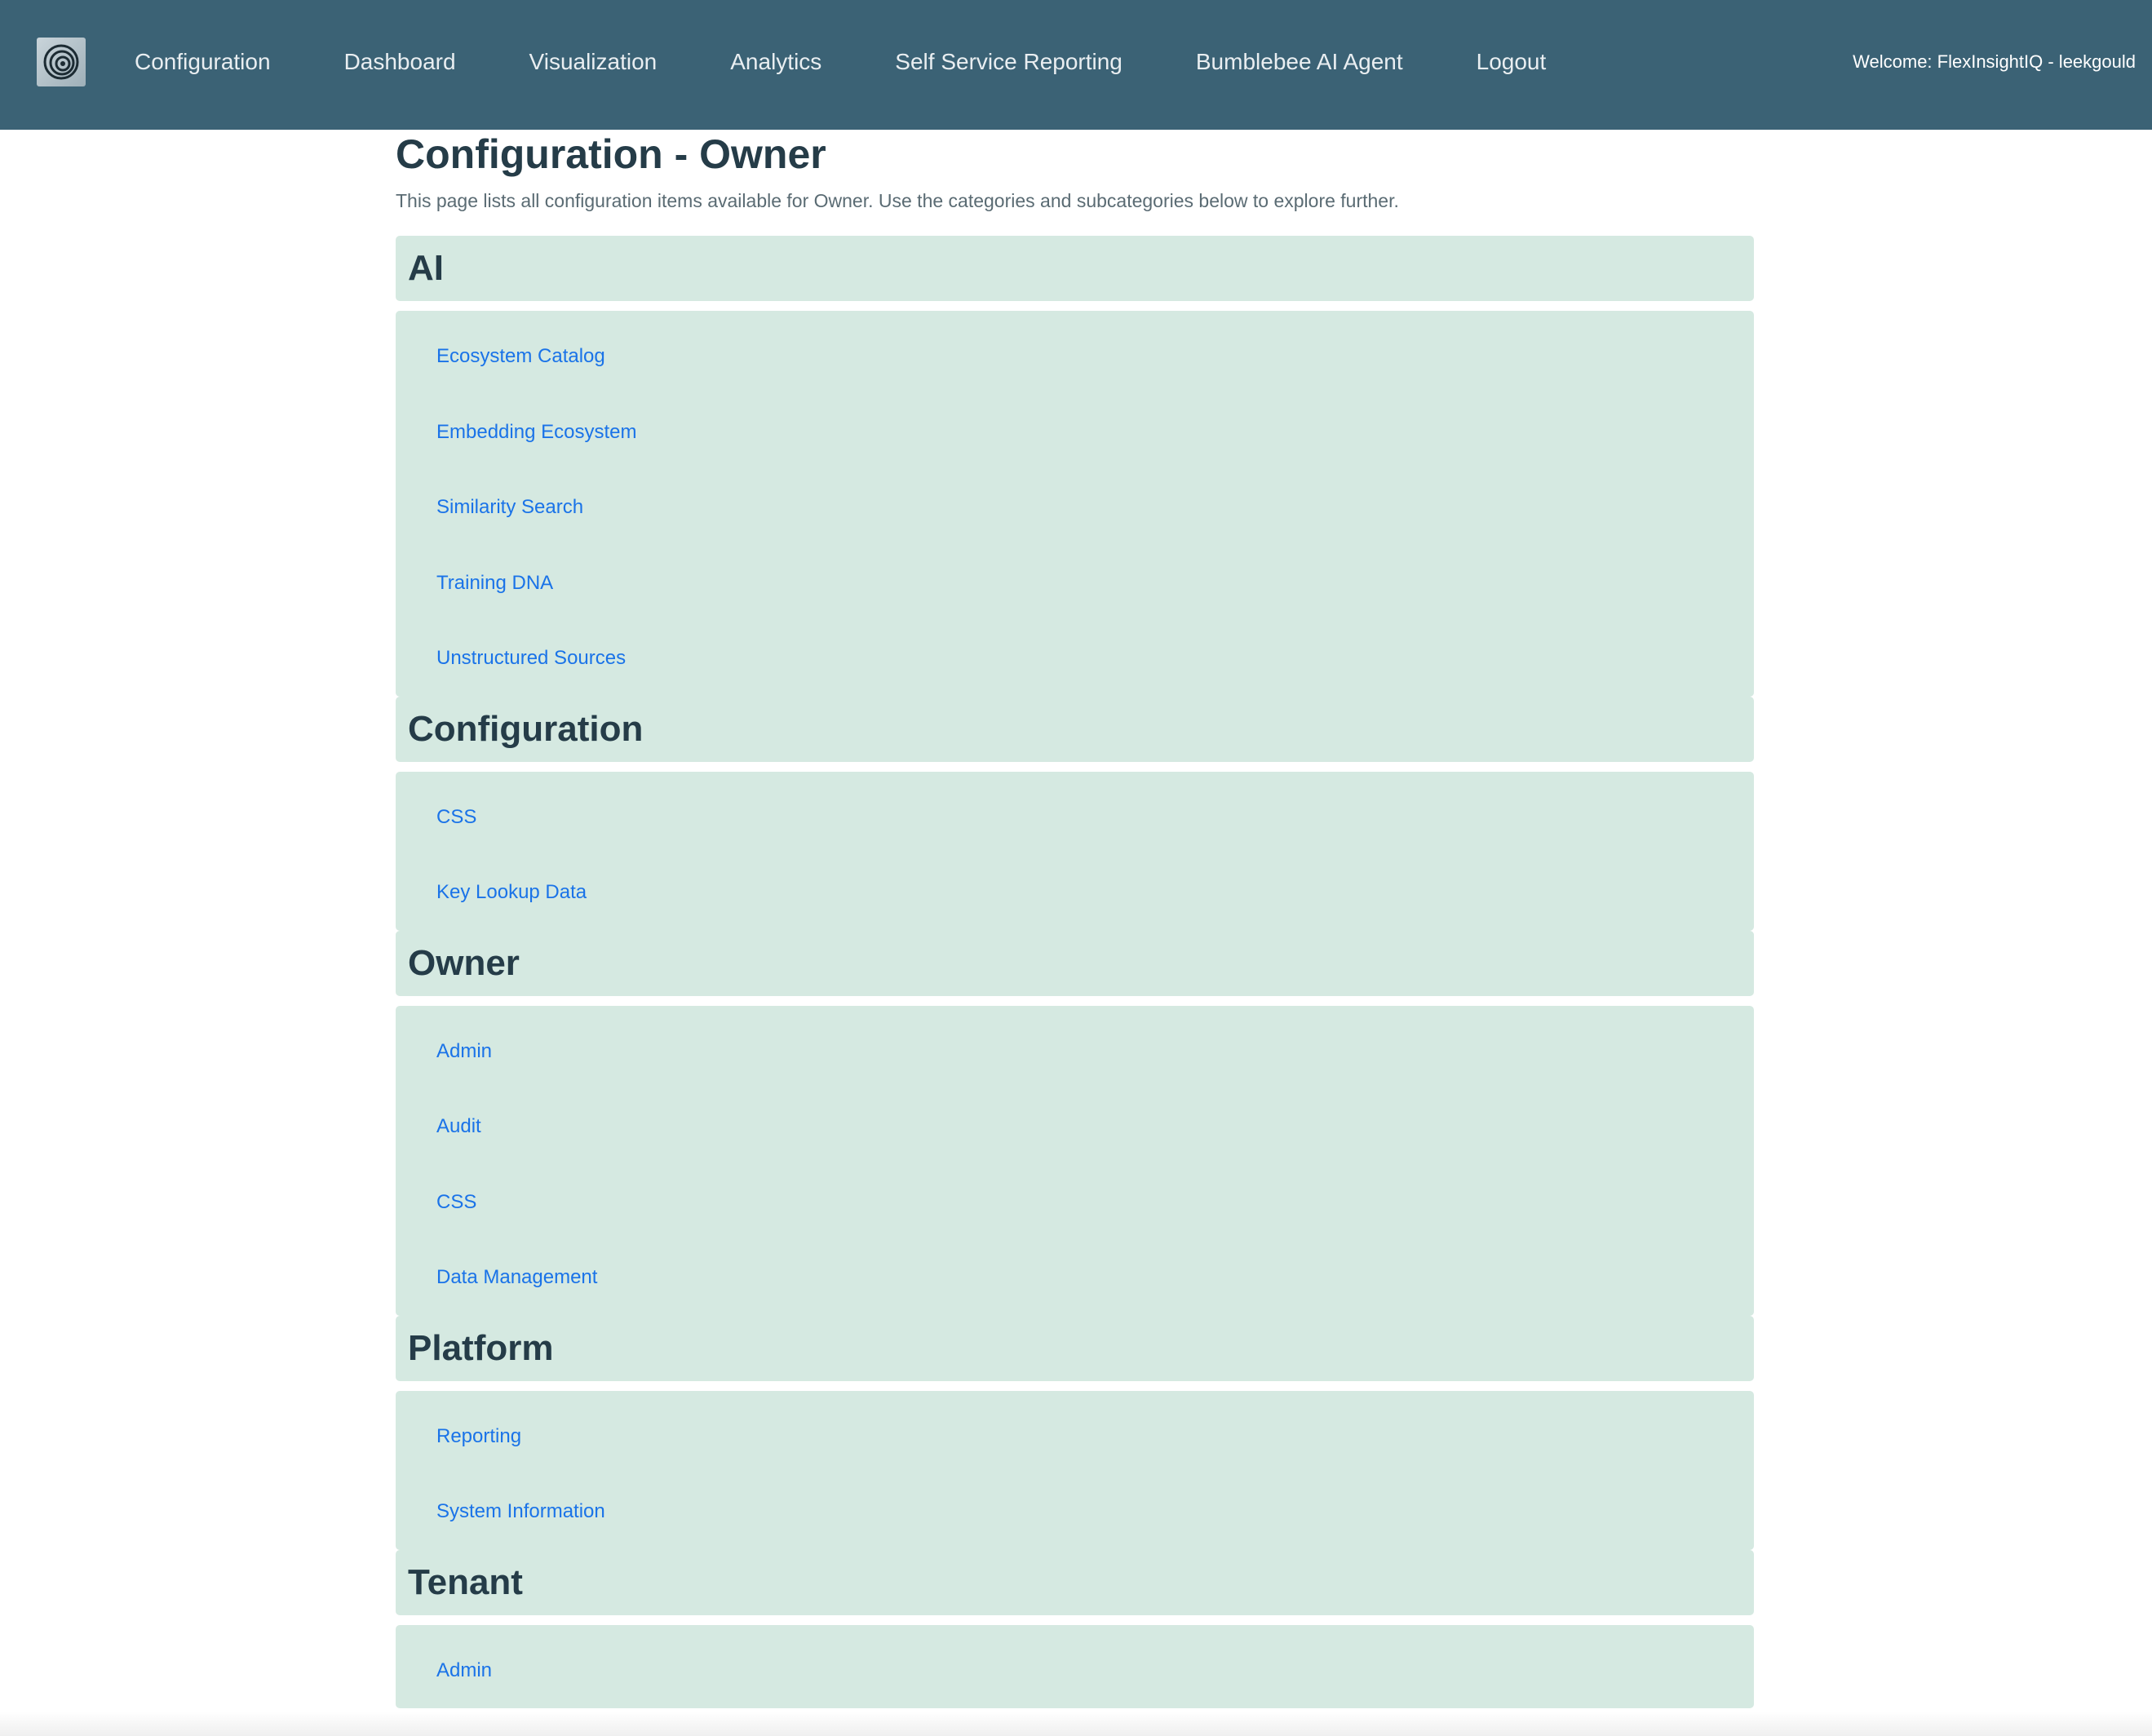 This screenshot has height=1736, width=2152. What do you see at coordinates (1075, 1278) in the screenshot?
I see `config-link-data-management: Data Management` at bounding box center [1075, 1278].